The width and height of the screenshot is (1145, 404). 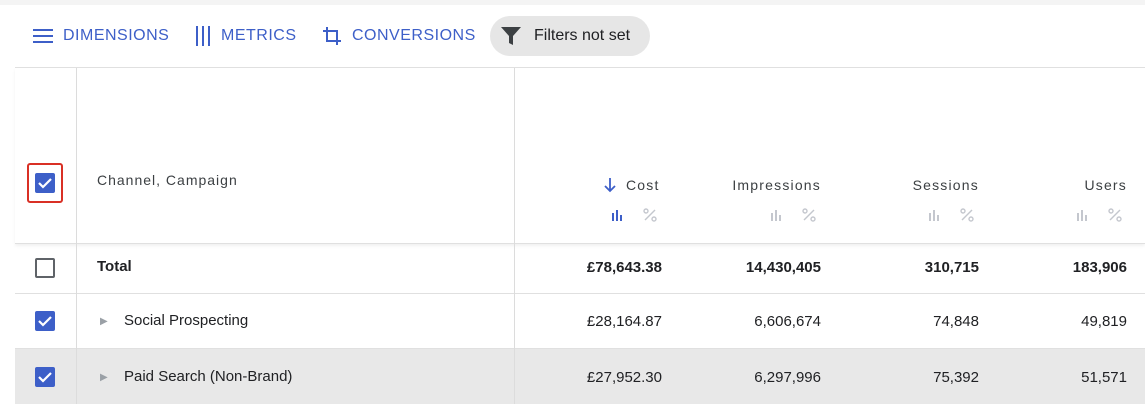 What do you see at coordinates (186, 320) in the screenshot?
I see `row-label: Social Prospecting` at bounding box center [186, 320].